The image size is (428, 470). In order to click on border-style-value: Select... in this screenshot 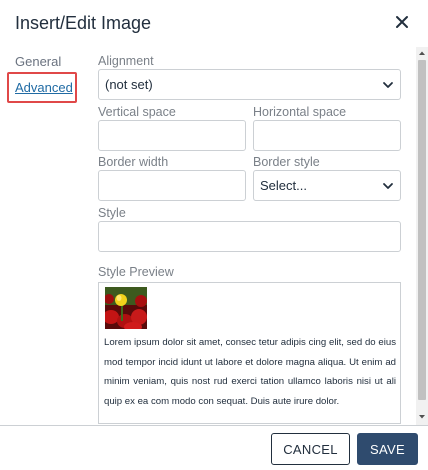, I will do `click(283, 185)`.